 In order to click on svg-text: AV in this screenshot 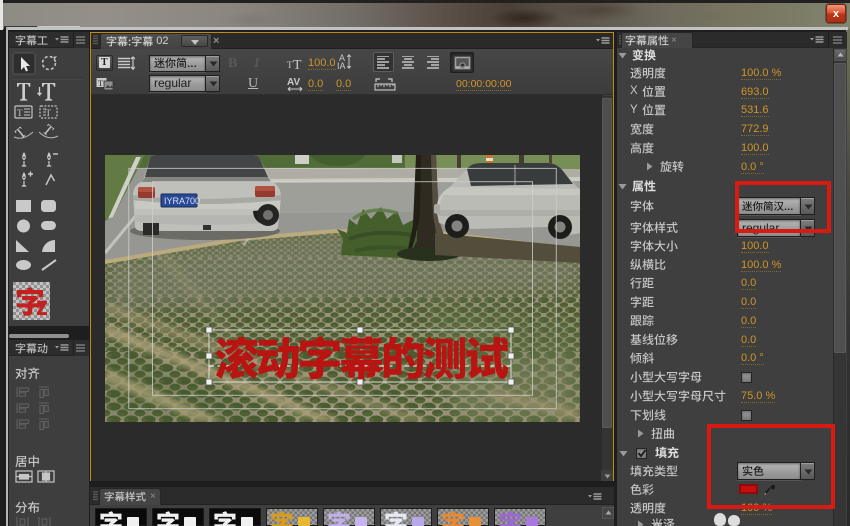, I will do `click(293, 82)`.